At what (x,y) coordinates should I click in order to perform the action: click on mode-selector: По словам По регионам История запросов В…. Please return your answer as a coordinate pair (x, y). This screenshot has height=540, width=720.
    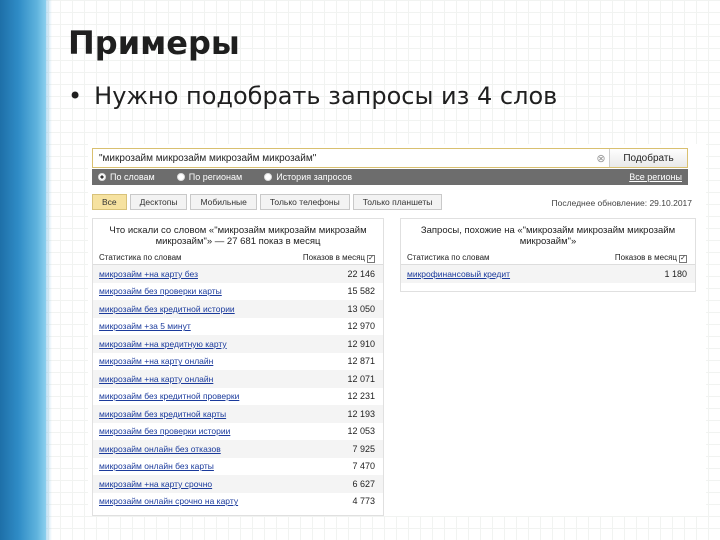
    Looking at the image, I should click on (390, 177).